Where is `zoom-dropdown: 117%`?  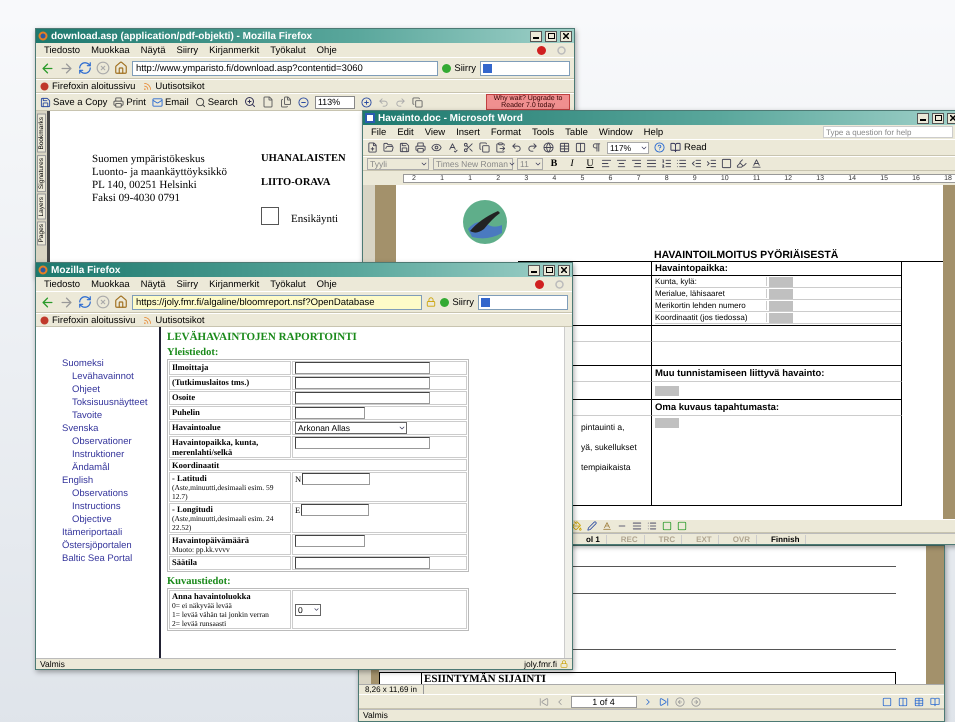
zoom-dropdown: 117% is located at coordinates (628, 148).